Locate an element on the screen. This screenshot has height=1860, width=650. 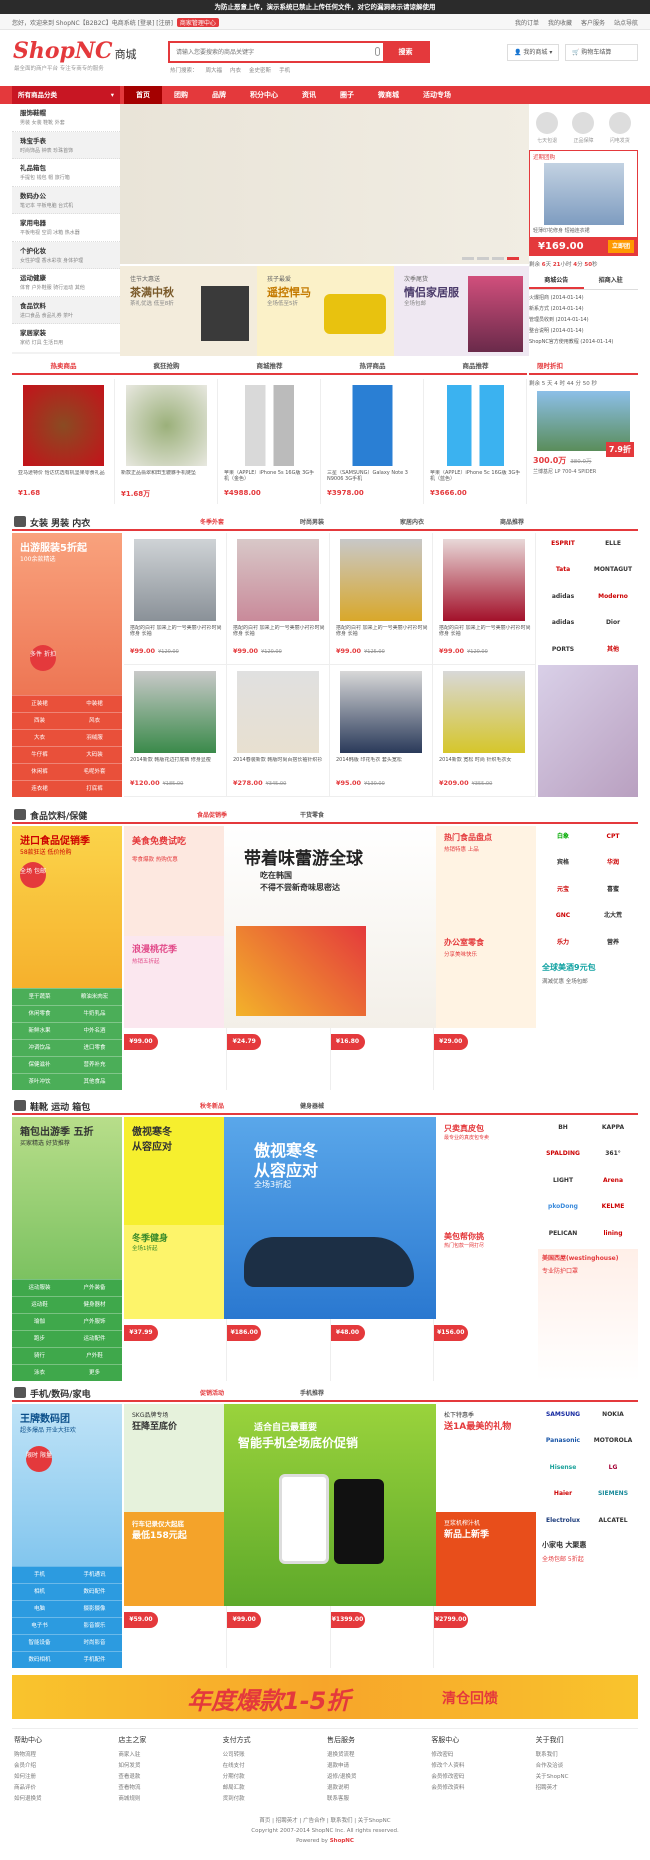
footer-link: 商城规则 is located at coordinates (169, 1798).